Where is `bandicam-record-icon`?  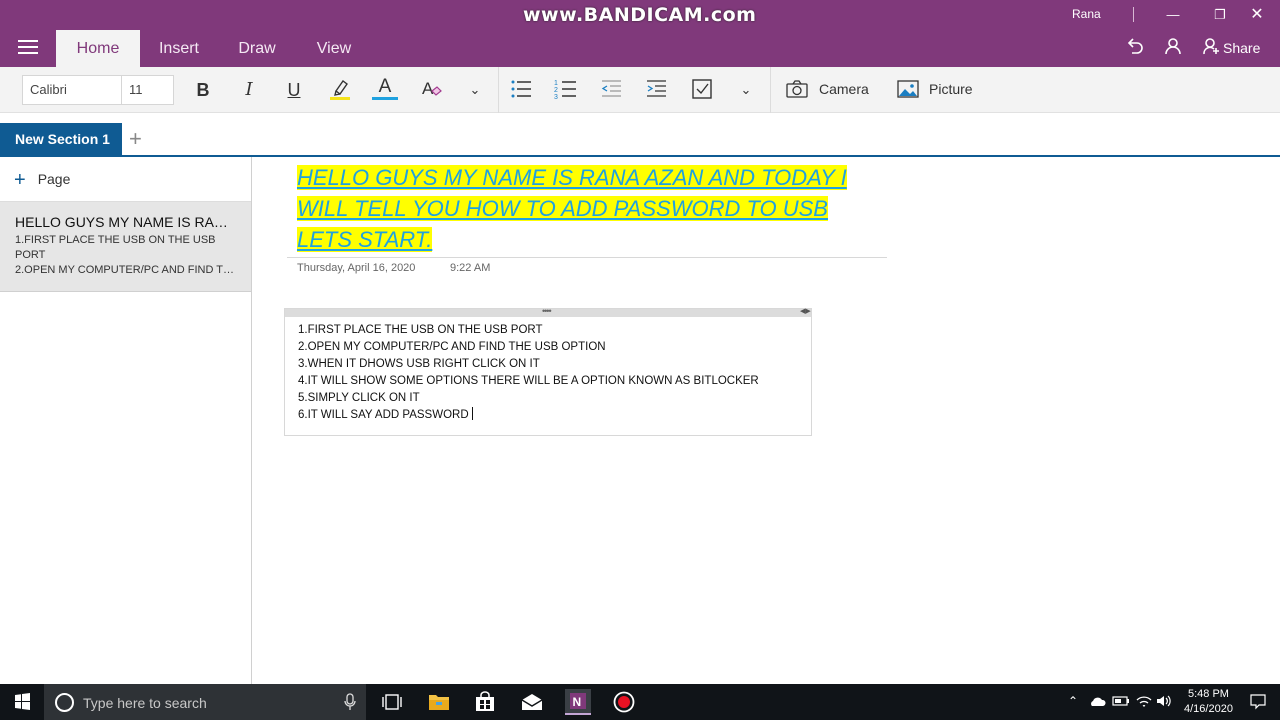
bandicam-record-icon is located at coordinates (624, 702).